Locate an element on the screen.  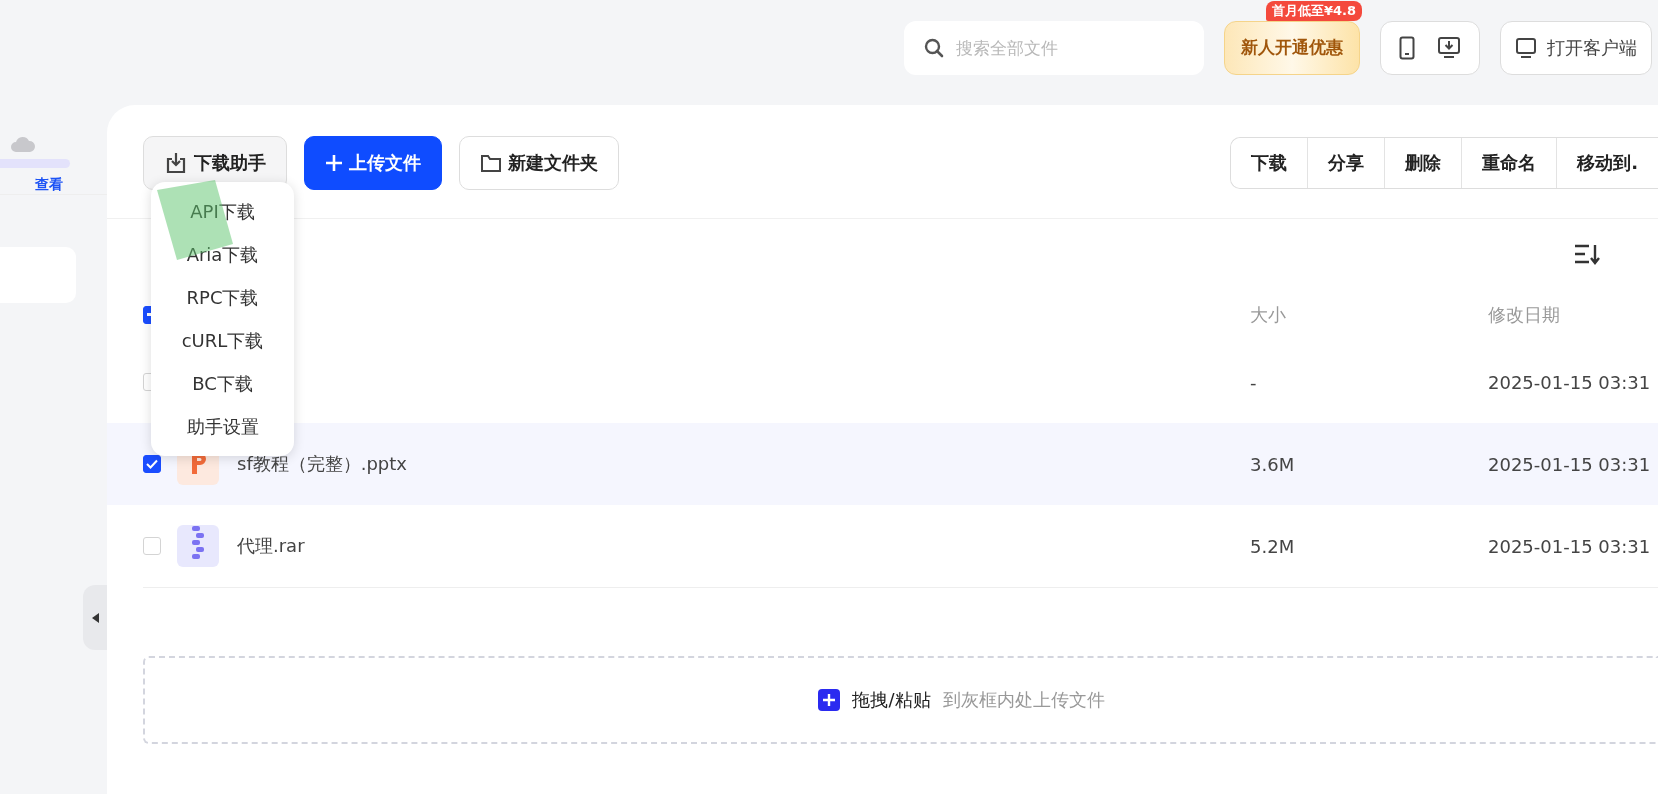
download-icon is located at coordinates (176, 163).